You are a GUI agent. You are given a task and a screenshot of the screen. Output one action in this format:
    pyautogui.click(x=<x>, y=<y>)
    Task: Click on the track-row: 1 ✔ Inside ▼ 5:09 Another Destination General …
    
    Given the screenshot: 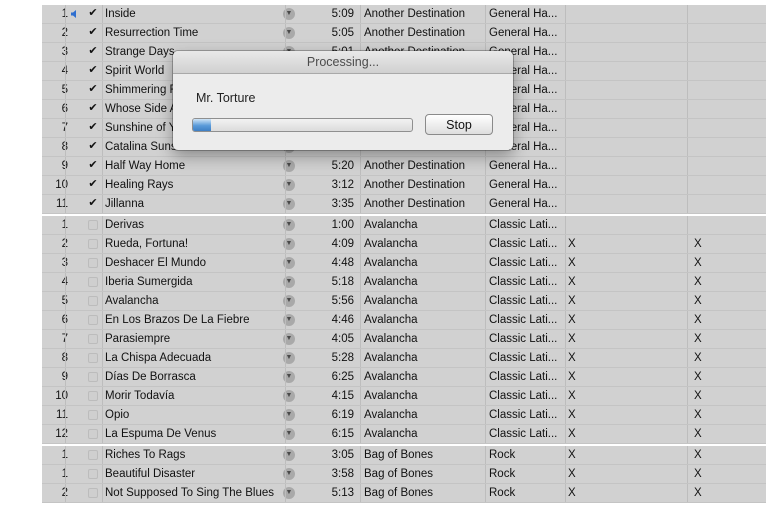 What is the action you would take?
    pyautogui.click(x=404, y=14)
    